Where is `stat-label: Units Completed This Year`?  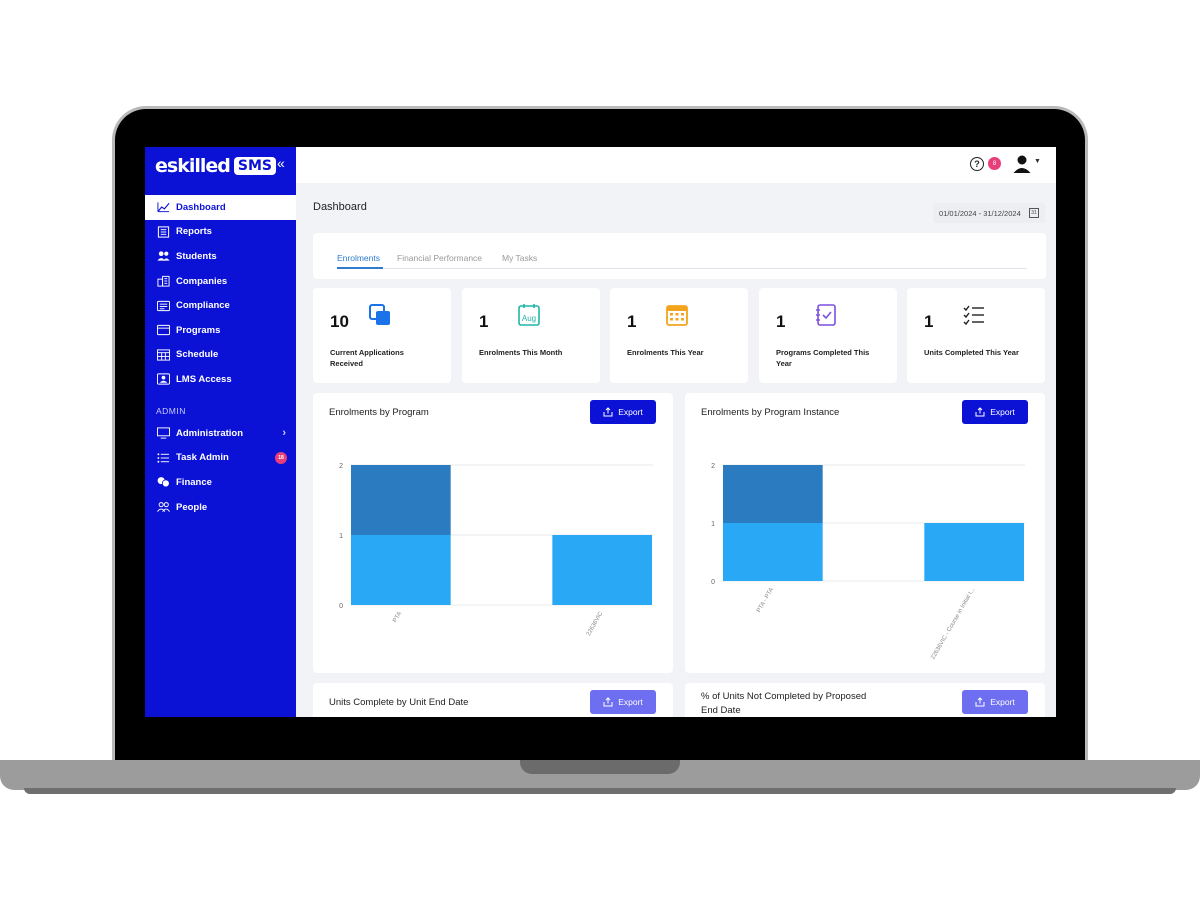 stat-label: Units Completed This Year is located at coordinates (971, 352).